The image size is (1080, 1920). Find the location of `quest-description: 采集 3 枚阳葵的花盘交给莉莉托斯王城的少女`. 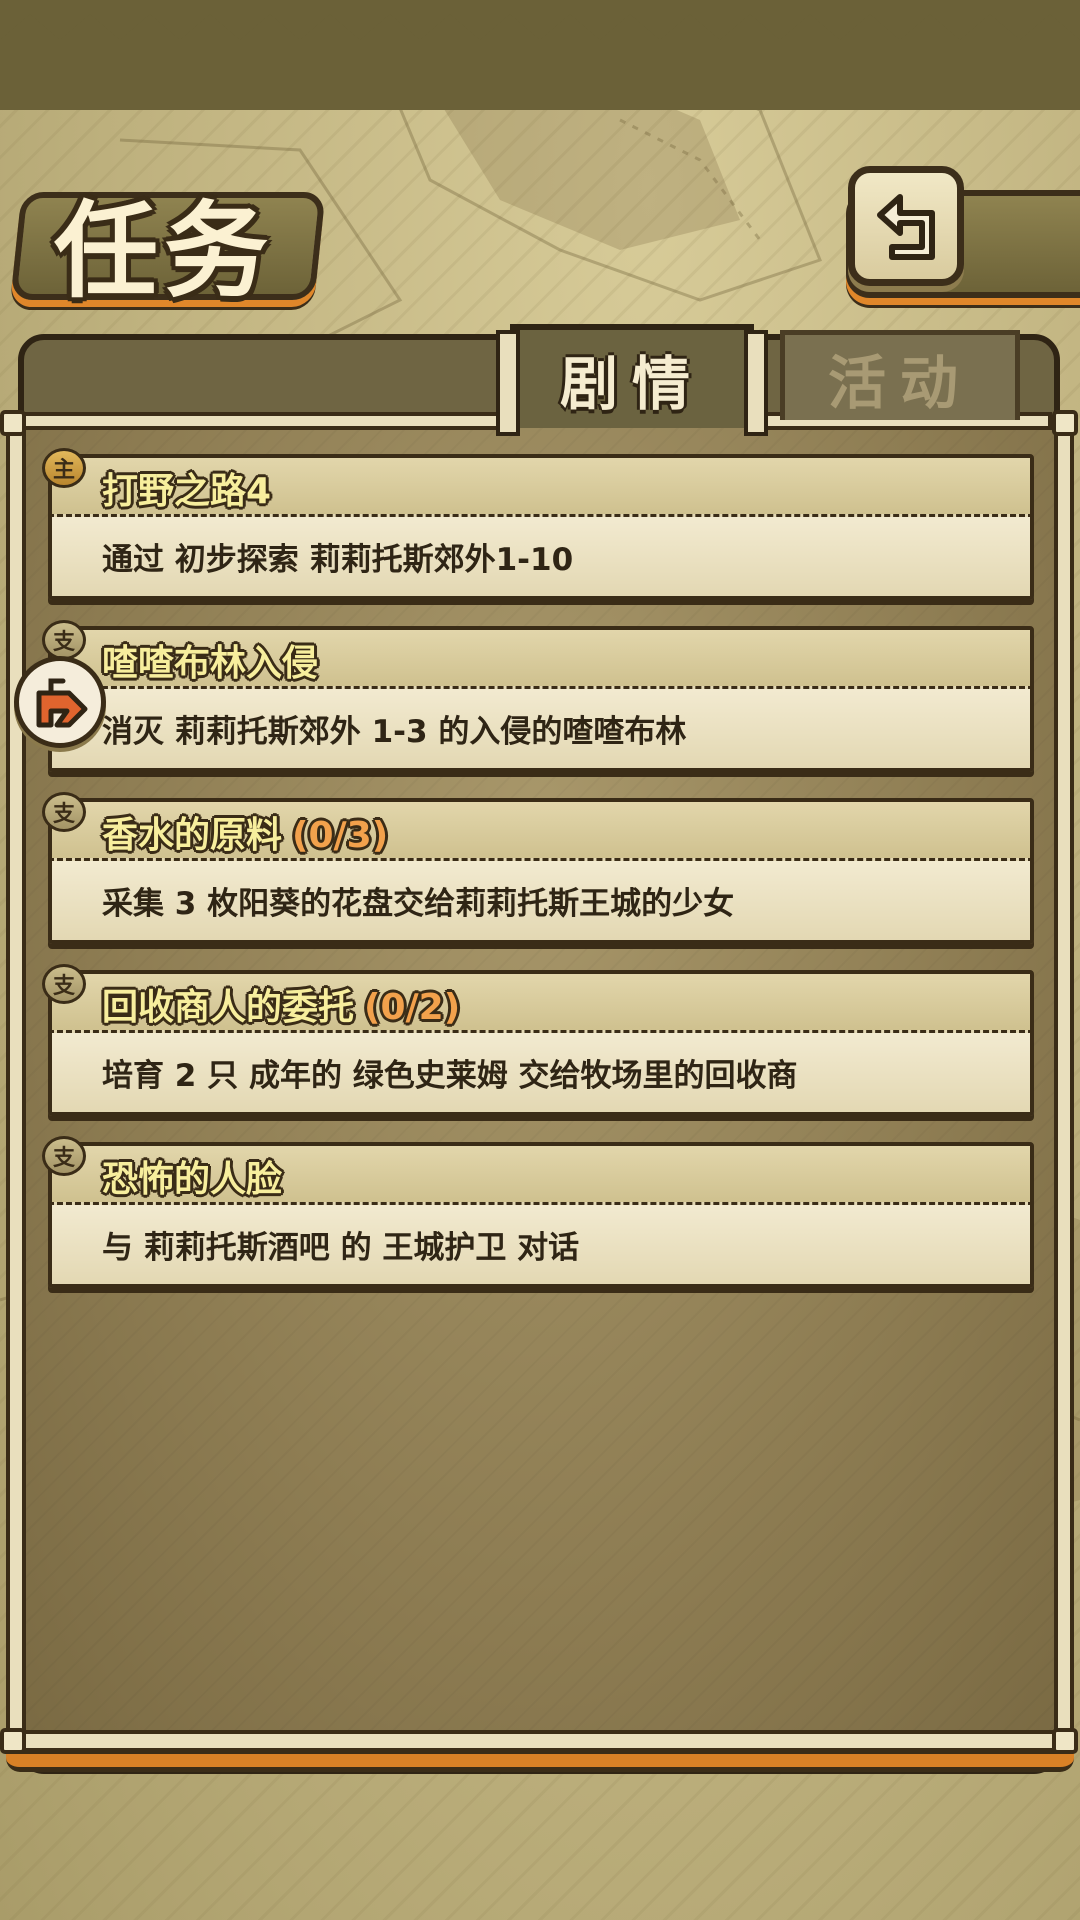

quest-description: 采集 3 枚阳葵的花盘交给莉莉托斯王城的少女 is located at coordinates (418, 904).